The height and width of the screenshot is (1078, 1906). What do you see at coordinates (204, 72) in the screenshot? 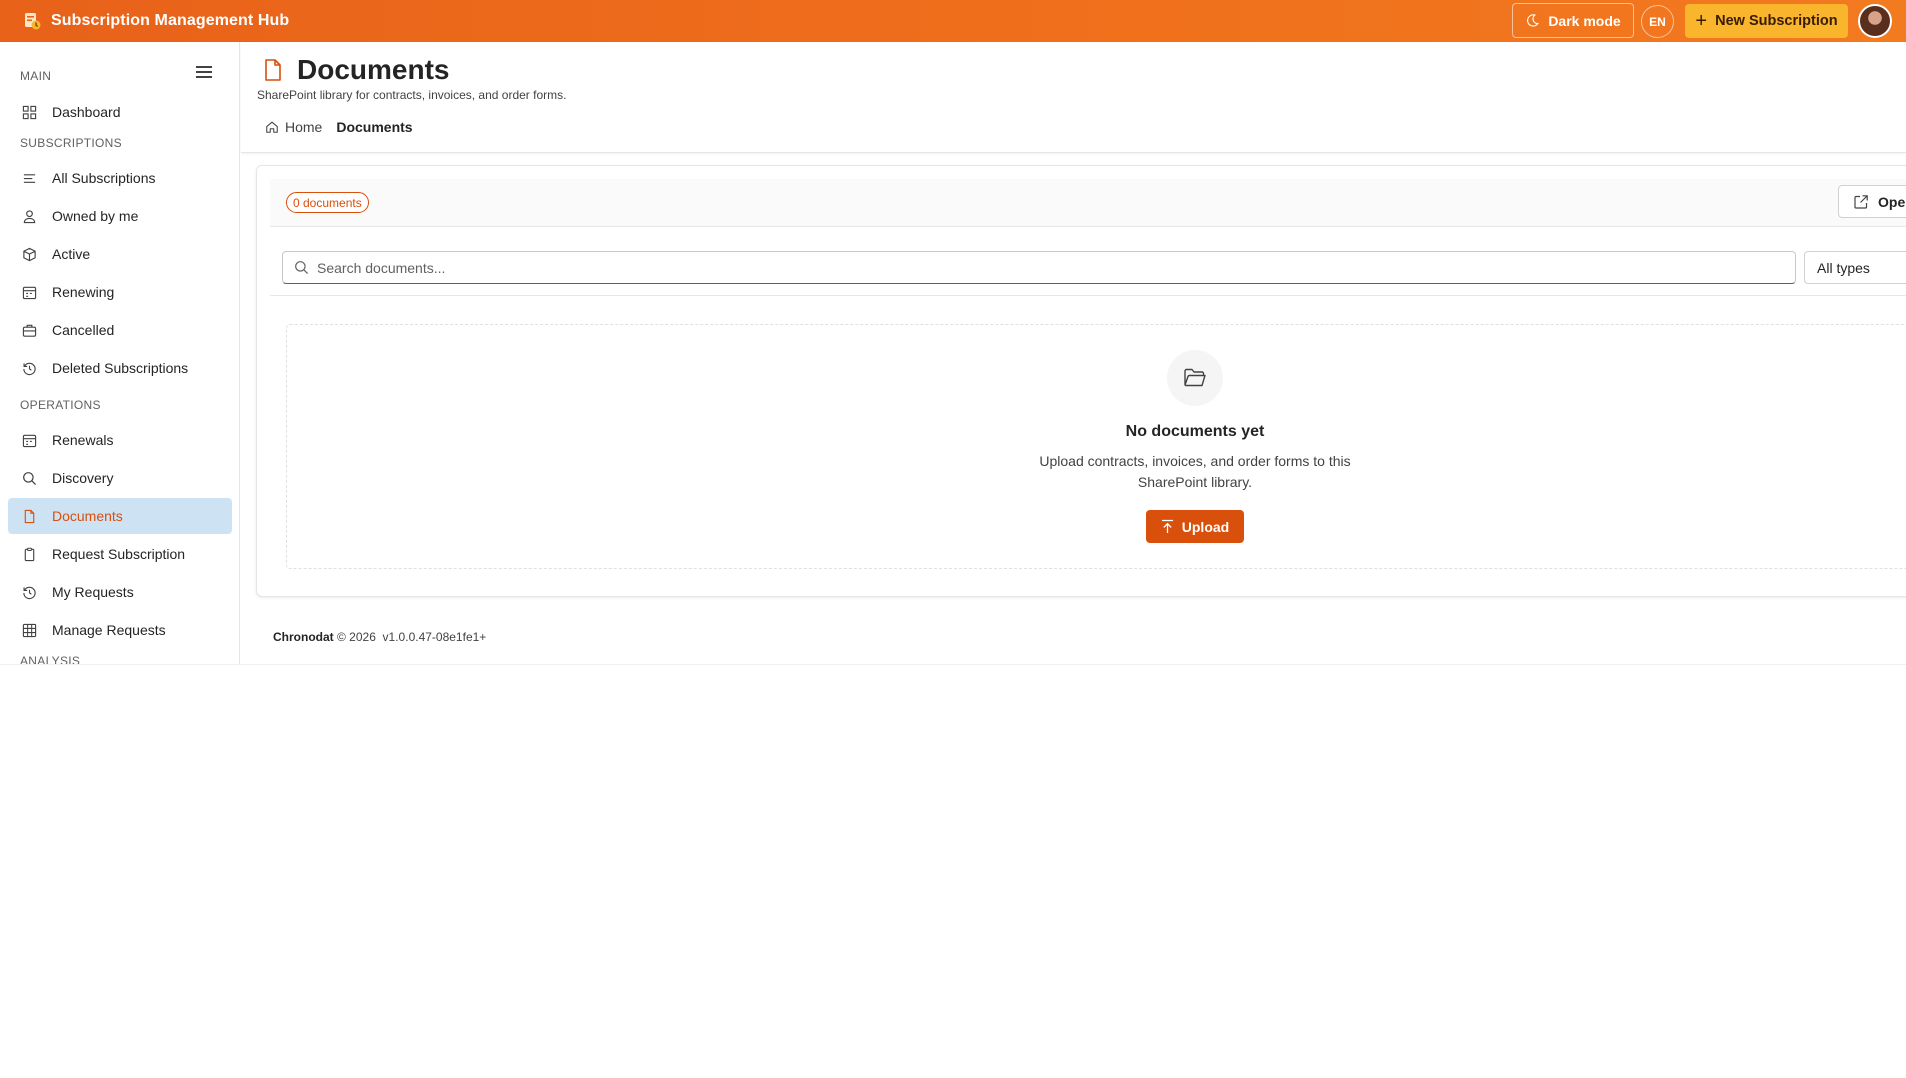
I see `menu-toggle-icon` at bounding box center [204, 72].